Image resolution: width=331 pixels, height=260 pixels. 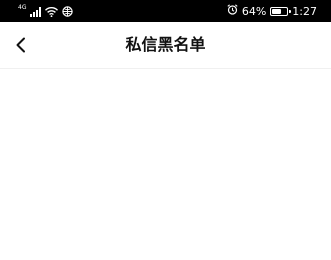 What do you see at coordinates (232, 11) in the screenshot?
I see `alarm-icon` at bounding box center [232, 11].